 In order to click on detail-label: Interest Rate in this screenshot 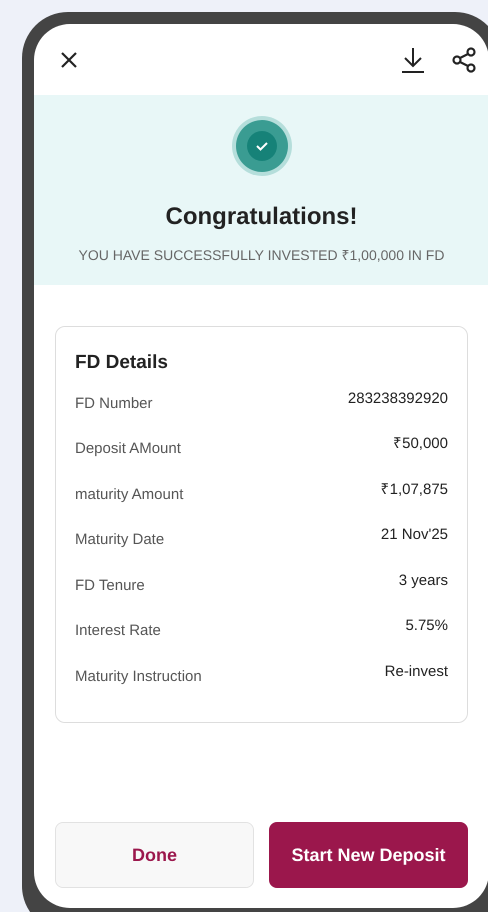, I will do `click(118, 631)`.